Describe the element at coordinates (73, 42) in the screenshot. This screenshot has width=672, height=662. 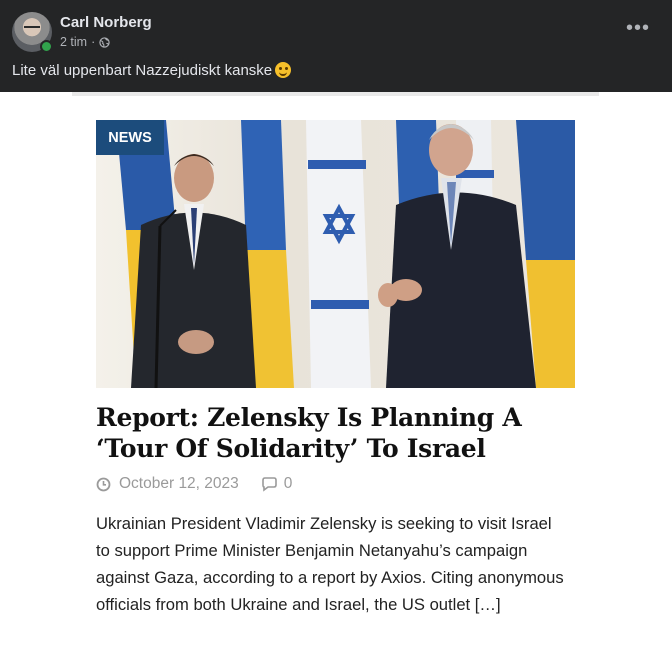
I see `post-time: 2 tim` at that location.